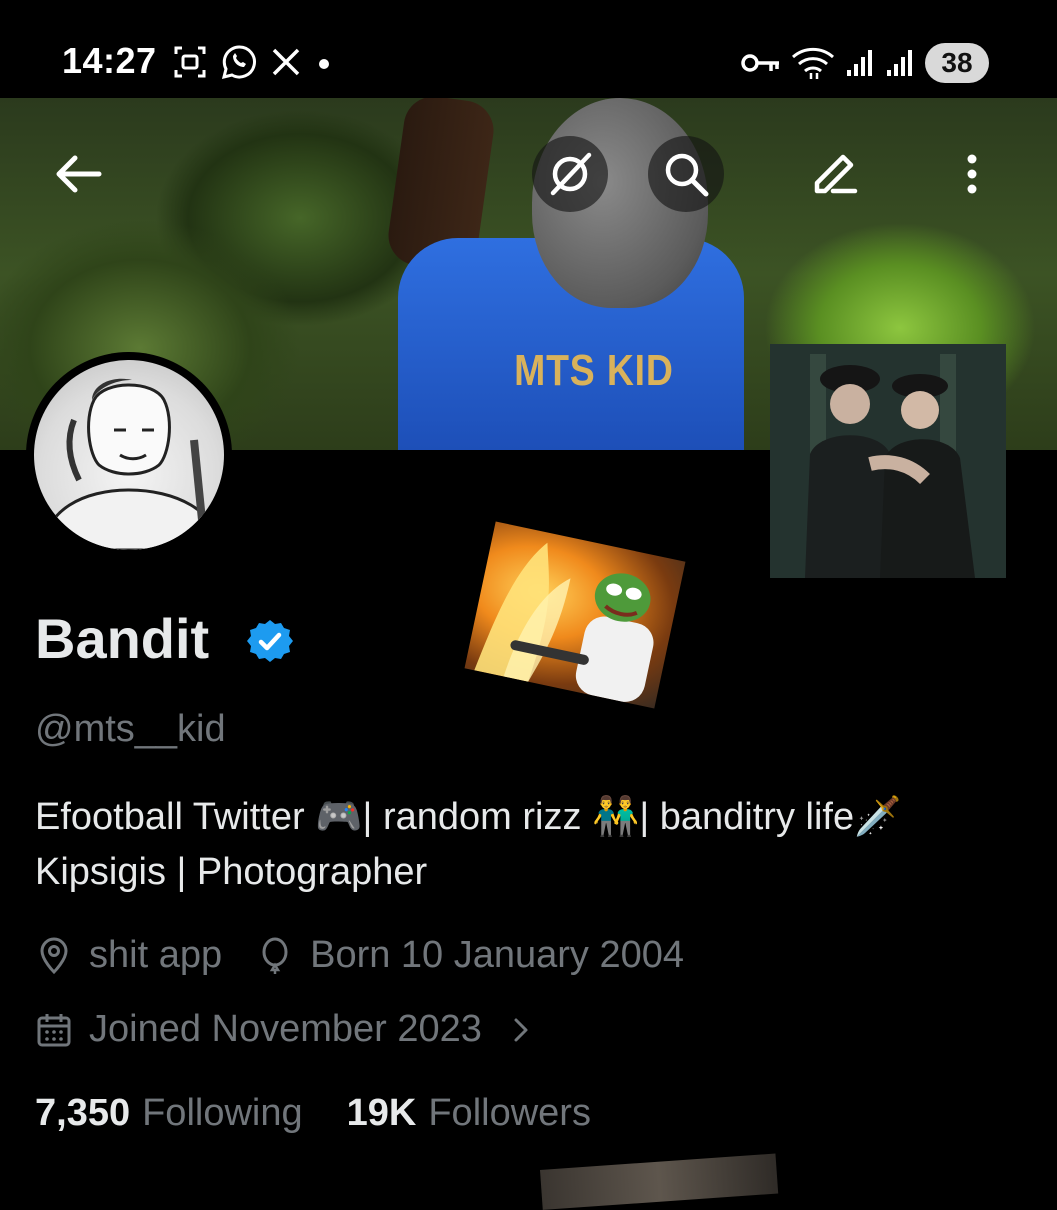  Describe the element at coordinates (659, 1181) in the screenshot. I see `partial-image-peek` at that location.